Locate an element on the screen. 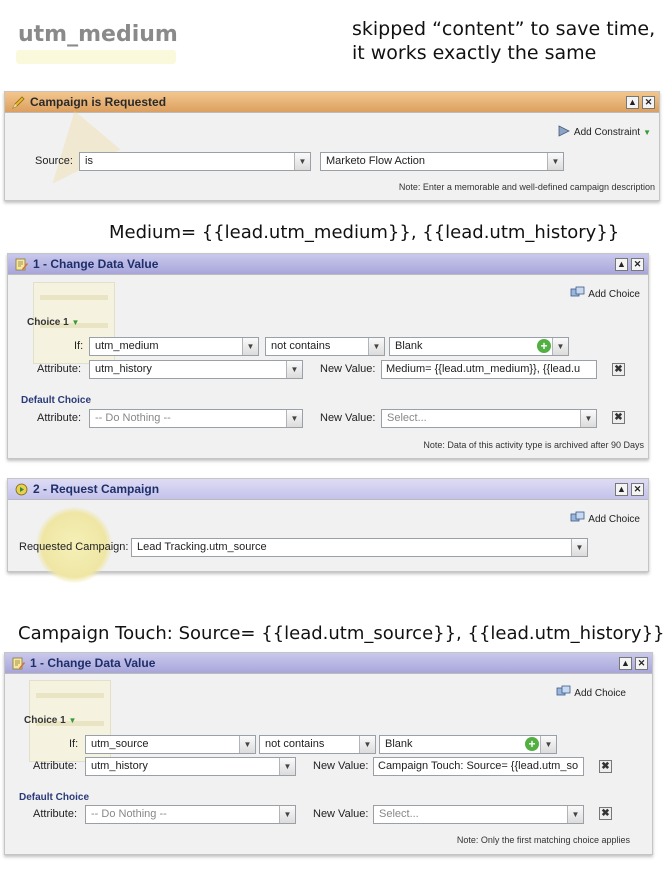 The image size is (666, 884). choice-1-label: Choice 1 ▼ is located at coordinates (53, 322).